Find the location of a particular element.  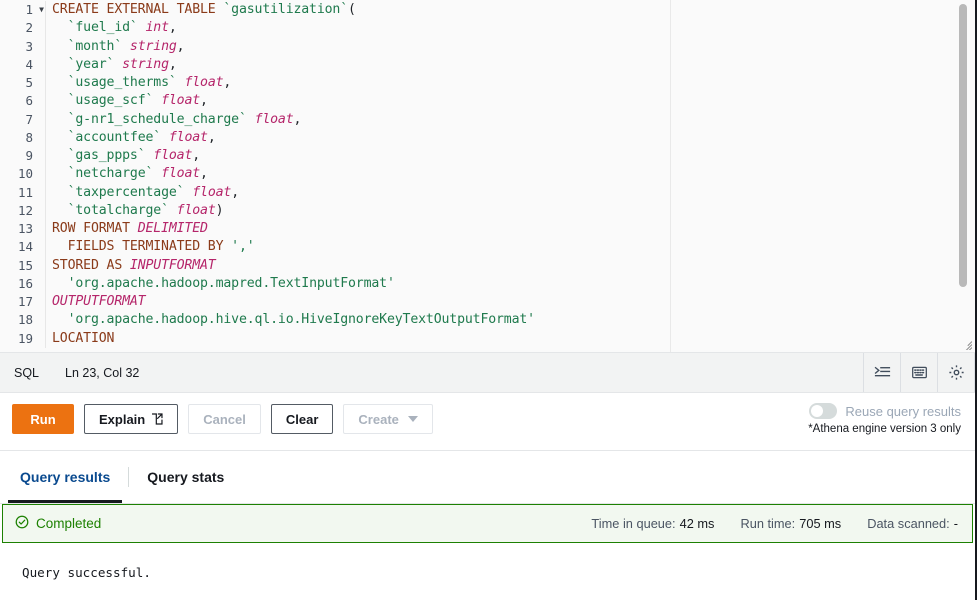

run-button: Run is located at coordinates (43, 419).